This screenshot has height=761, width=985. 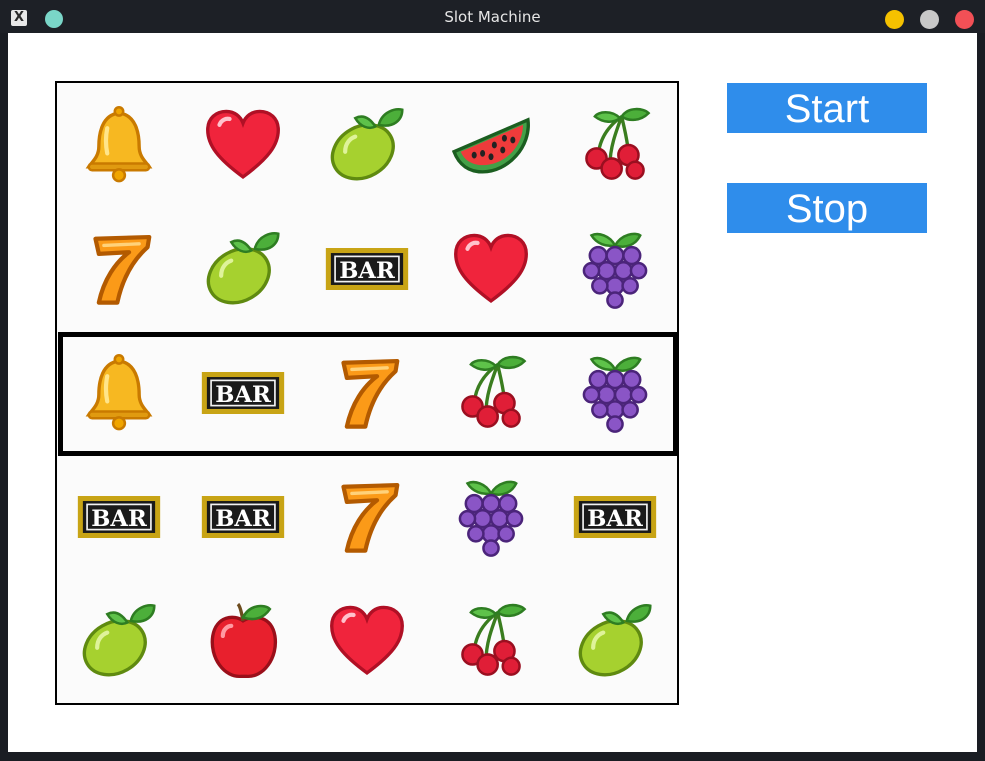 What do you see at coordinates (964, 19) in the screenshot?
I see `close-button` at bounding box center [964, 19].